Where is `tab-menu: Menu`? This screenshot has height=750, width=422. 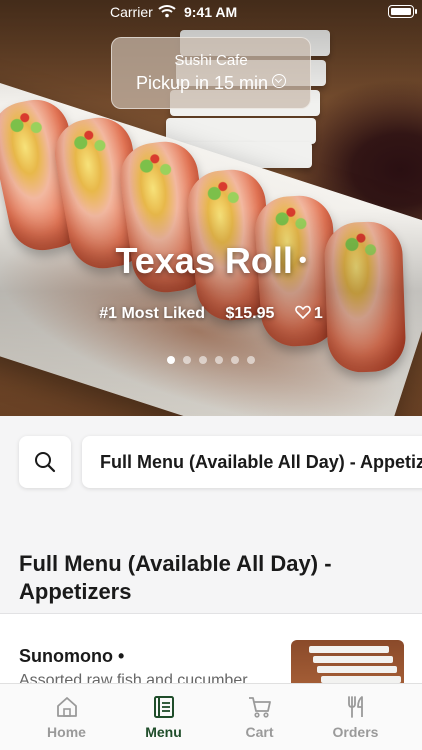 tab-menu: Menu is located at coordinates (163, 717).